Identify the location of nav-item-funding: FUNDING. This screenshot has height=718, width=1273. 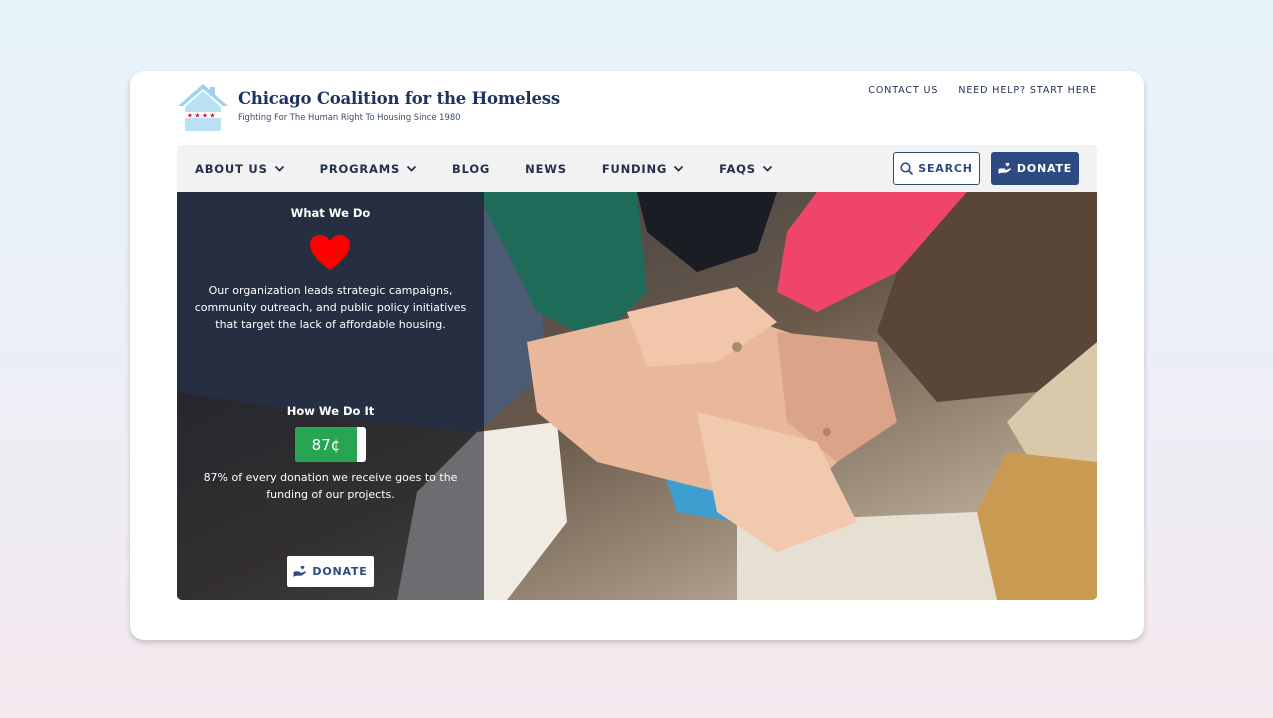
(643, 169).